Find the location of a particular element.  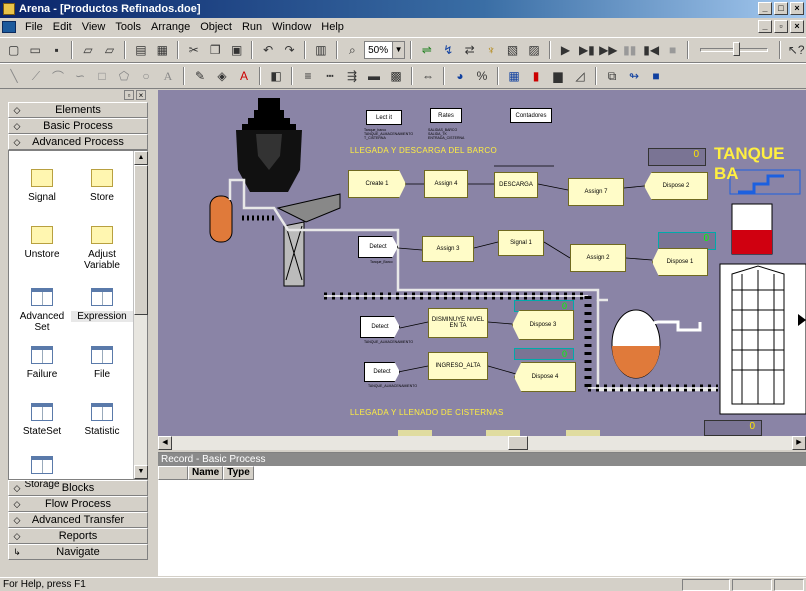

module-unstore: Unstore is located at coordinates (42, 243).